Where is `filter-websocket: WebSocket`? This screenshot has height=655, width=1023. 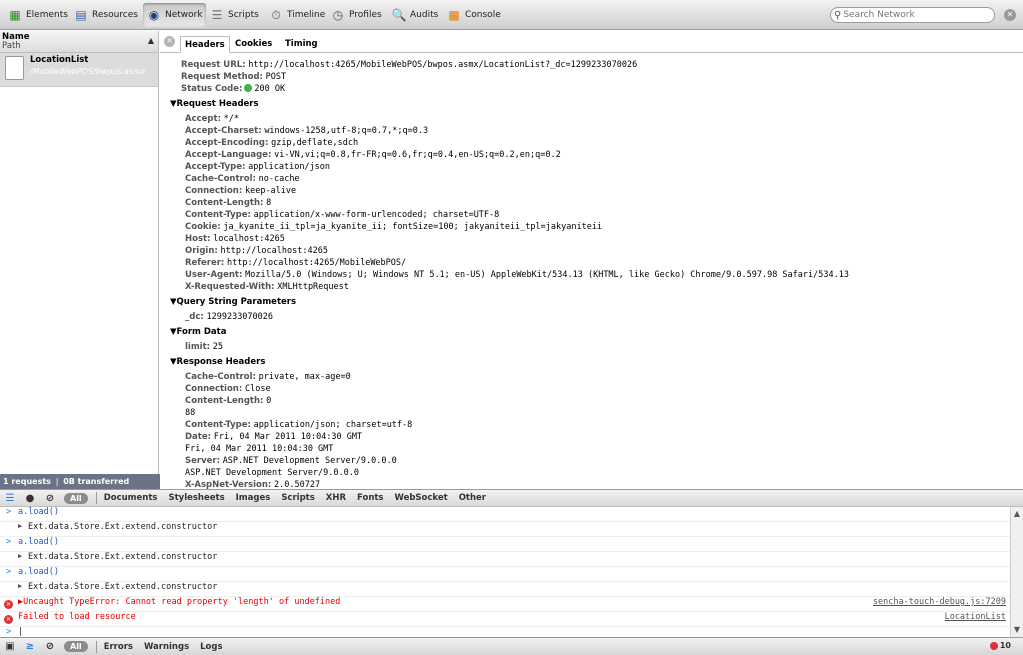
filter-websocket: WebSocket is located at coordinates (421, 498).